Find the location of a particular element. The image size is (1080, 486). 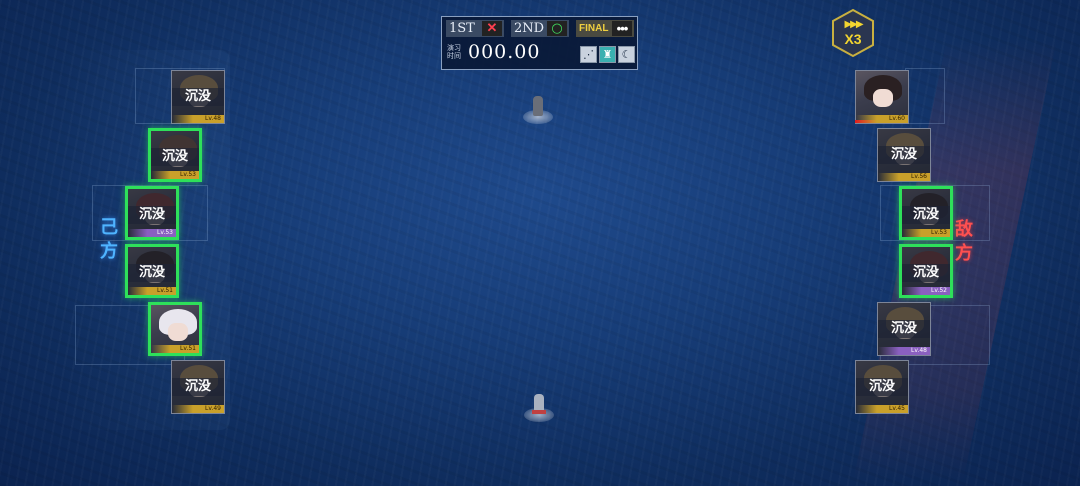

score-panel: 1ST ✕ 2ND ○ FINAL ••• 演习时间 000.00 ⋰ ♜ ☾ is located at coordinates (539, 43).